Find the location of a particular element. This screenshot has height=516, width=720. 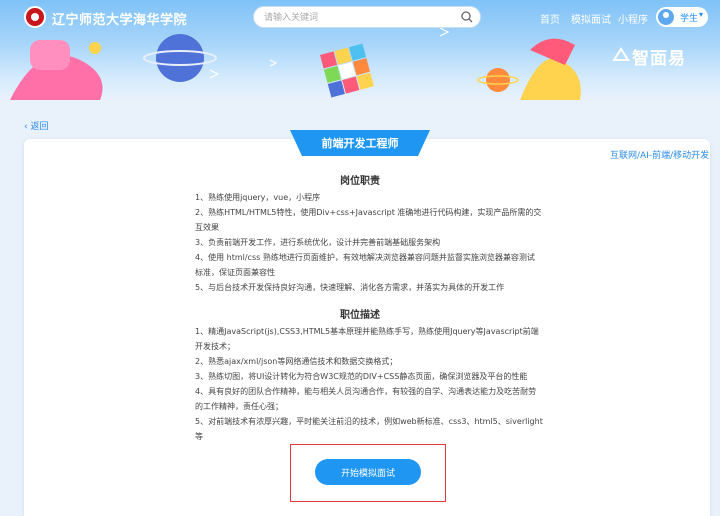

start-mock-interview-button: 开始模拟面试 is located at coordinates (368, 472).